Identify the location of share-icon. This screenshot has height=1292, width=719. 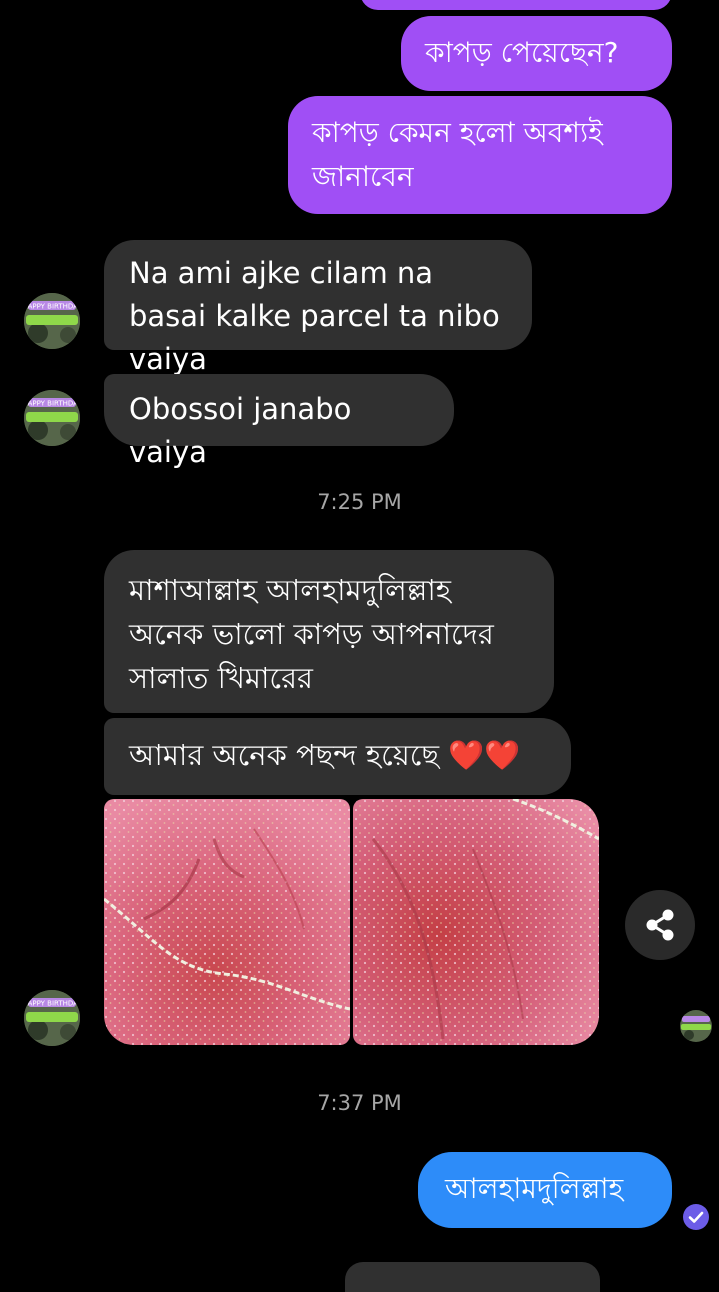
(660, 925).